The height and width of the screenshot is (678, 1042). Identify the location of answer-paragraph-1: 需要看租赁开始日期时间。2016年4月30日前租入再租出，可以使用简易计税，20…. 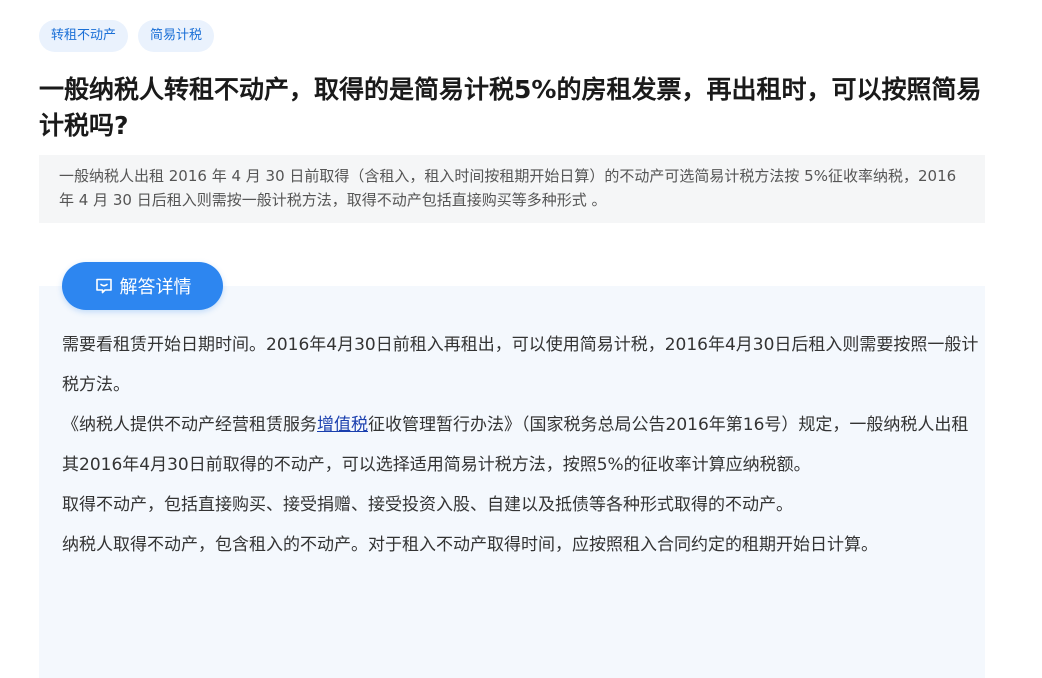
(520, 365).